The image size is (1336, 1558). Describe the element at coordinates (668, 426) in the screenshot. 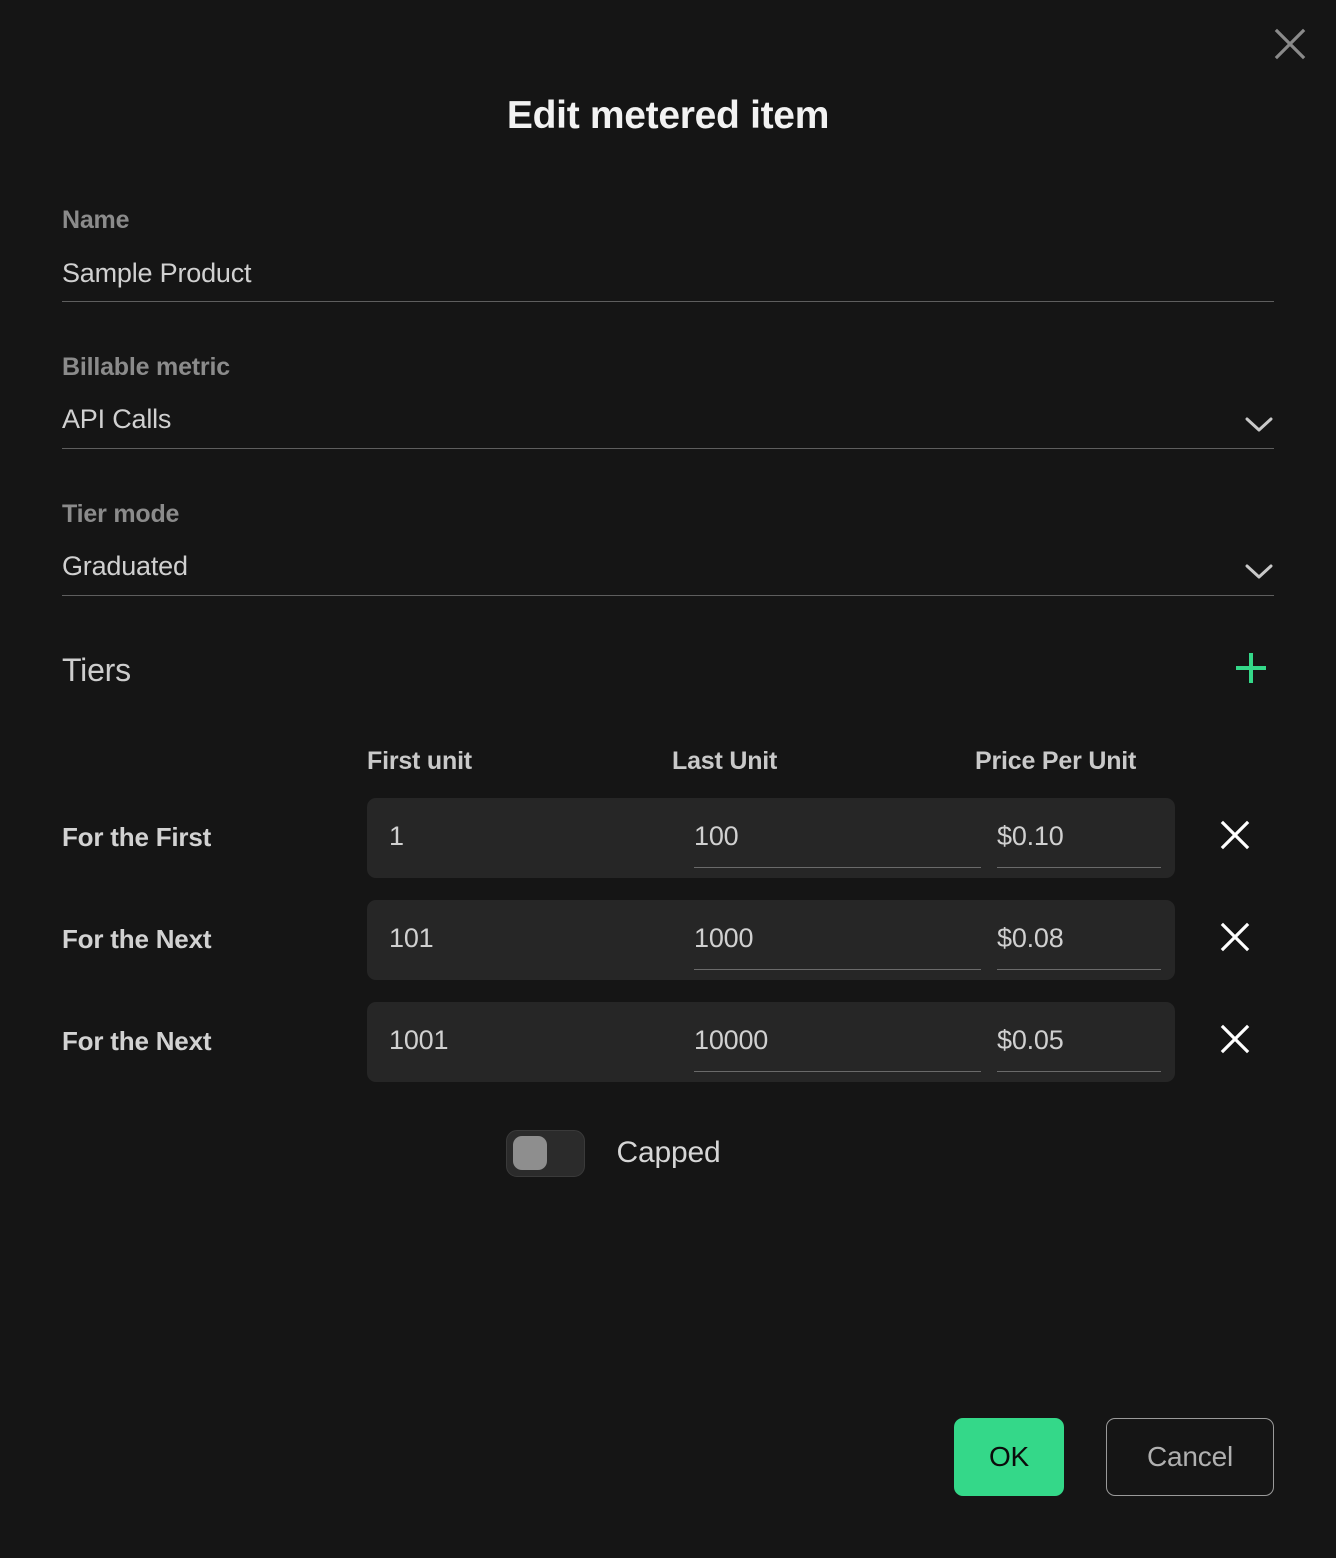

I see `billable-metric-select: API Calls` at that location.